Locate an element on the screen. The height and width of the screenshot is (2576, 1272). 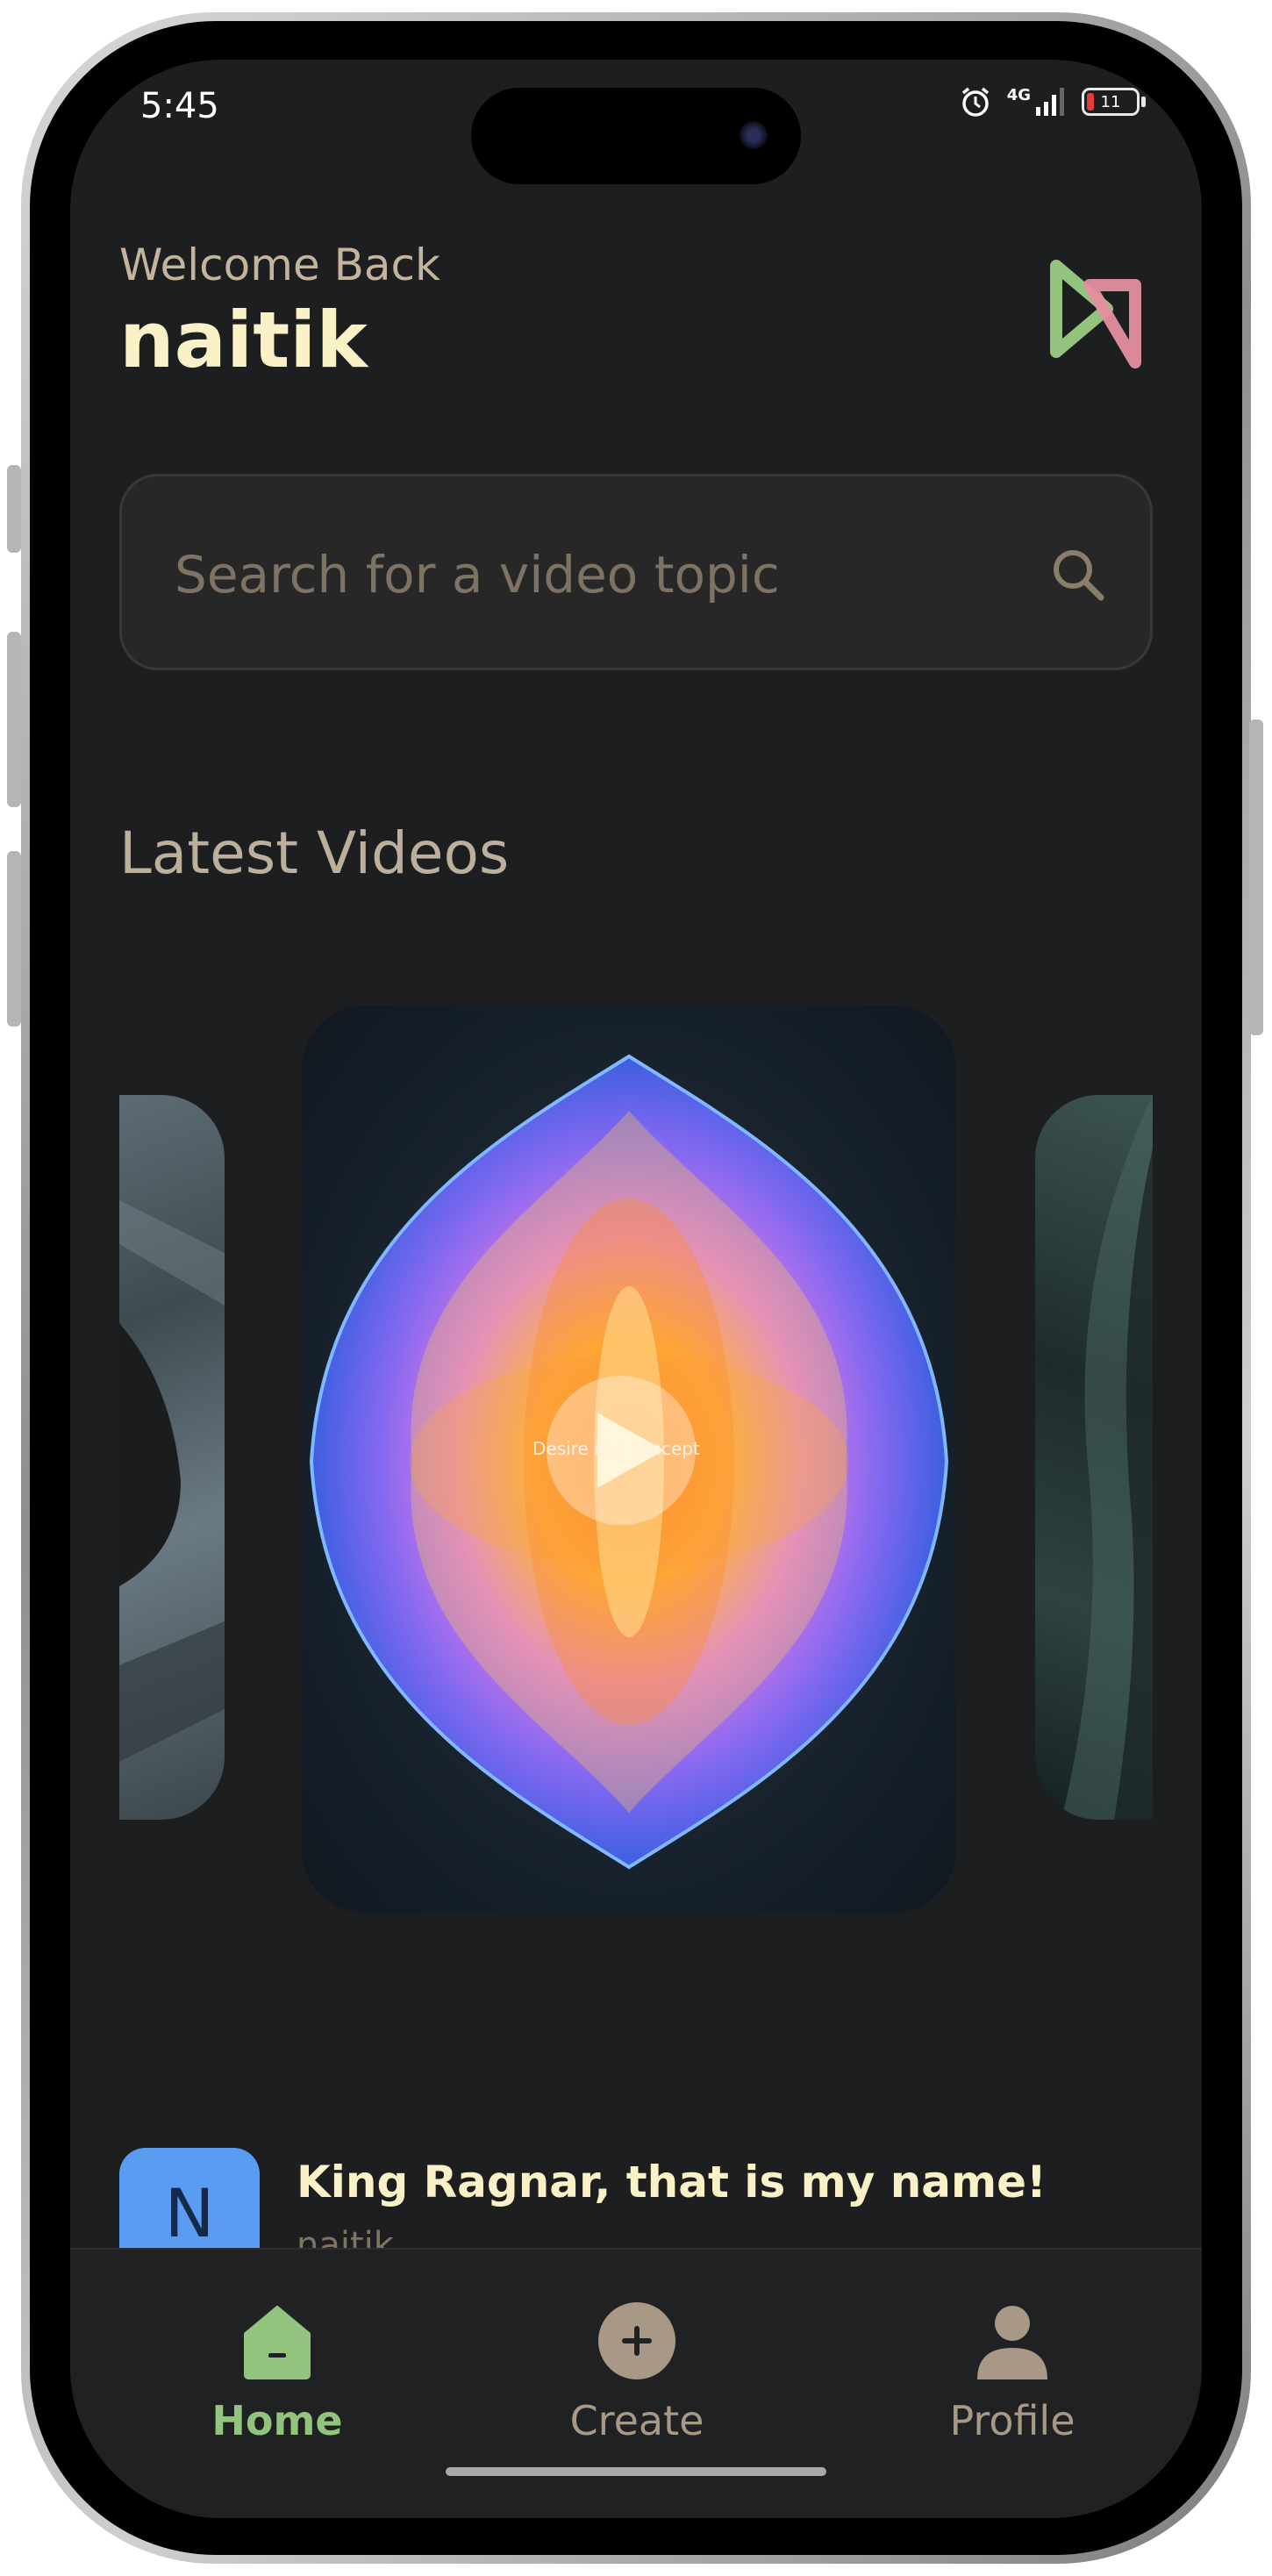
video-card-previous is located at coordinates (172, 1457).